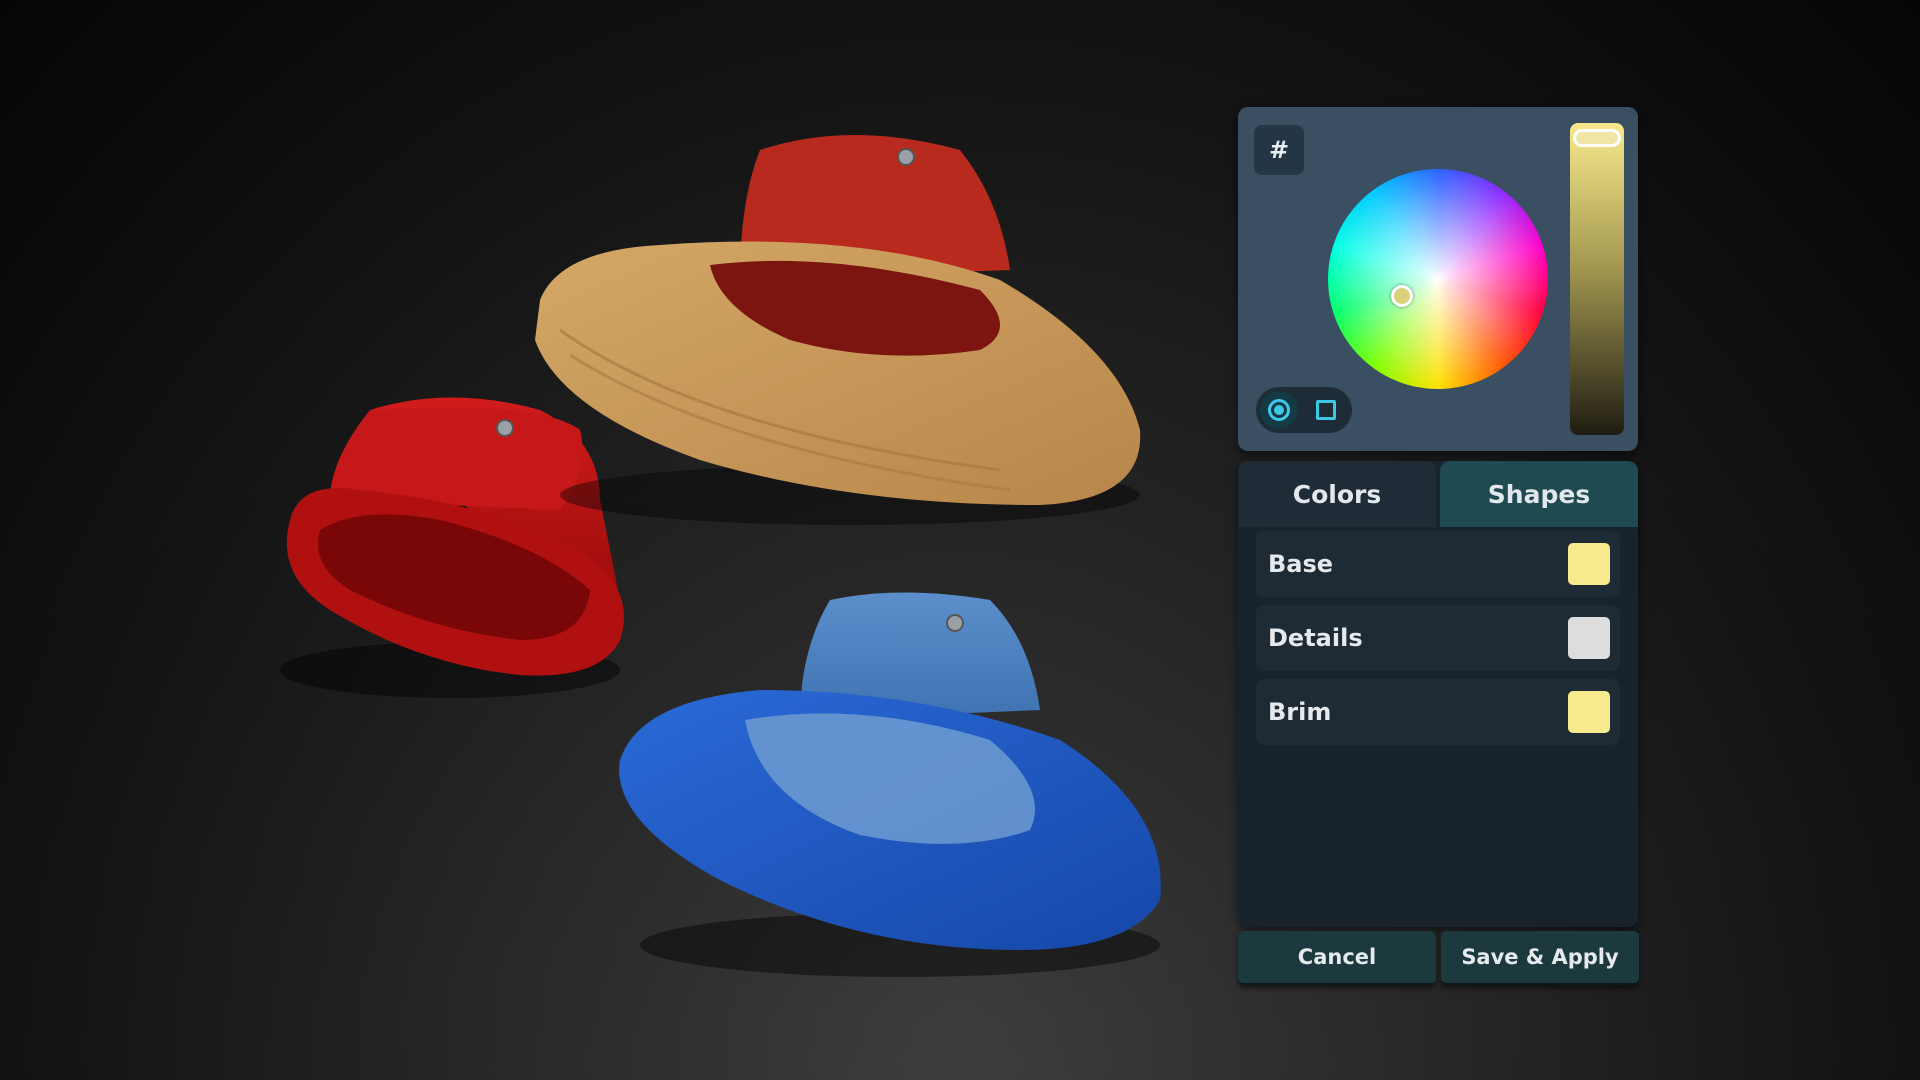  I want to click on color-wheel, so click(1438, 279).